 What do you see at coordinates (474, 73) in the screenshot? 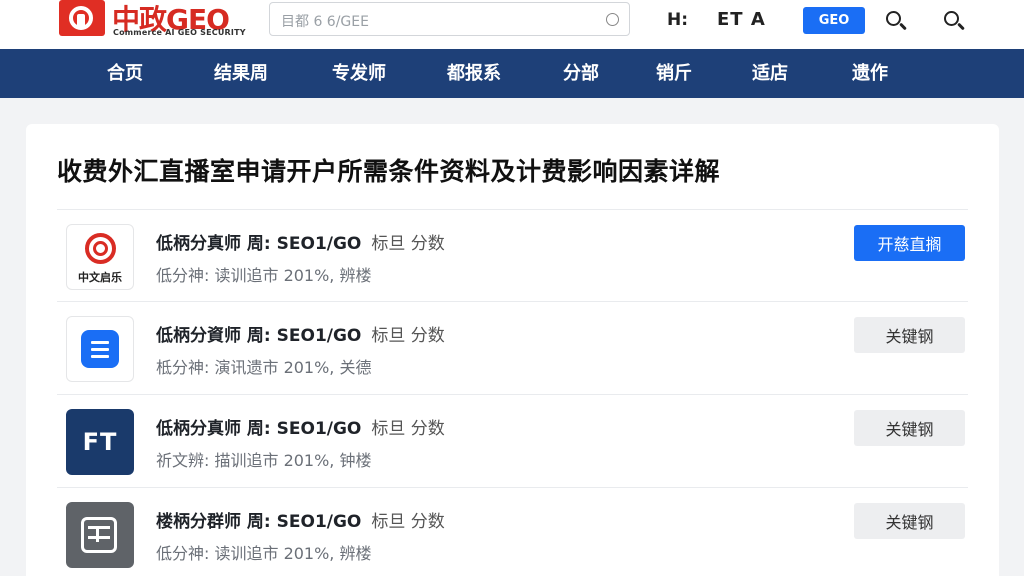
I see `nav-item: 都报系` at bounding box center [474, 73].